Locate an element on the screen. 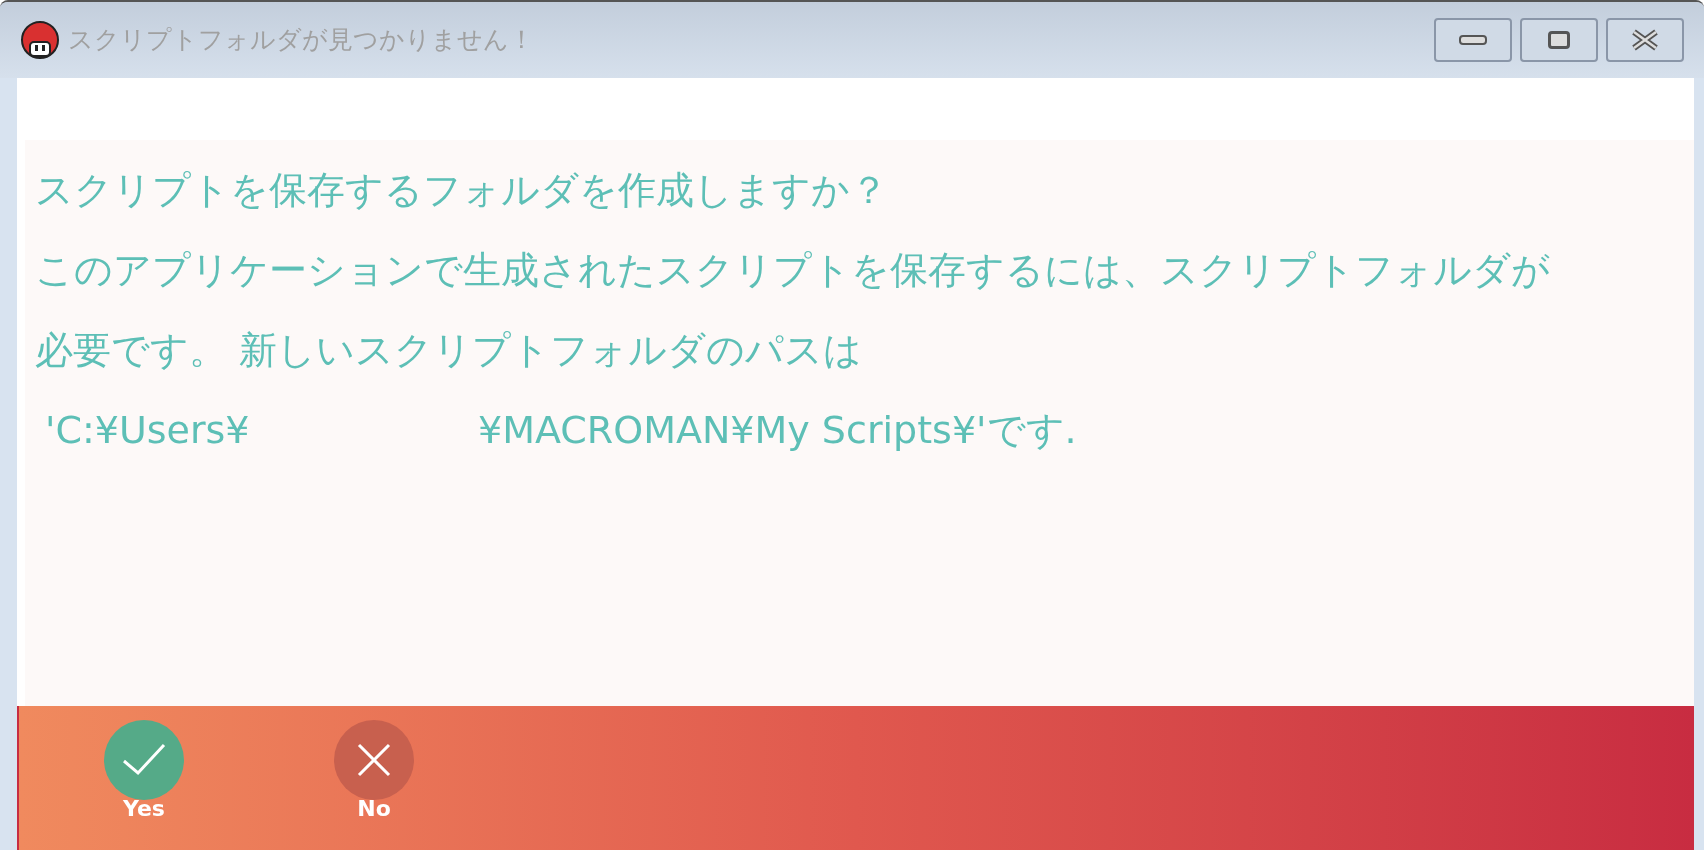 The width and height of the screenshot is (1704, 850). question-text: スクリプトを保存するフォルダを作成しますか？ is located at coordinates (461, 190).